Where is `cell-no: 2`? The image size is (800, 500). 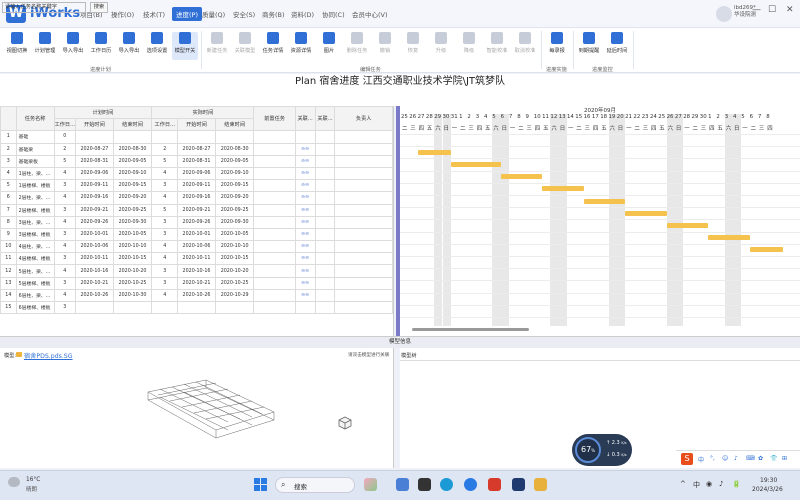 cell-no: 2 is located at coordinates (8, 149).